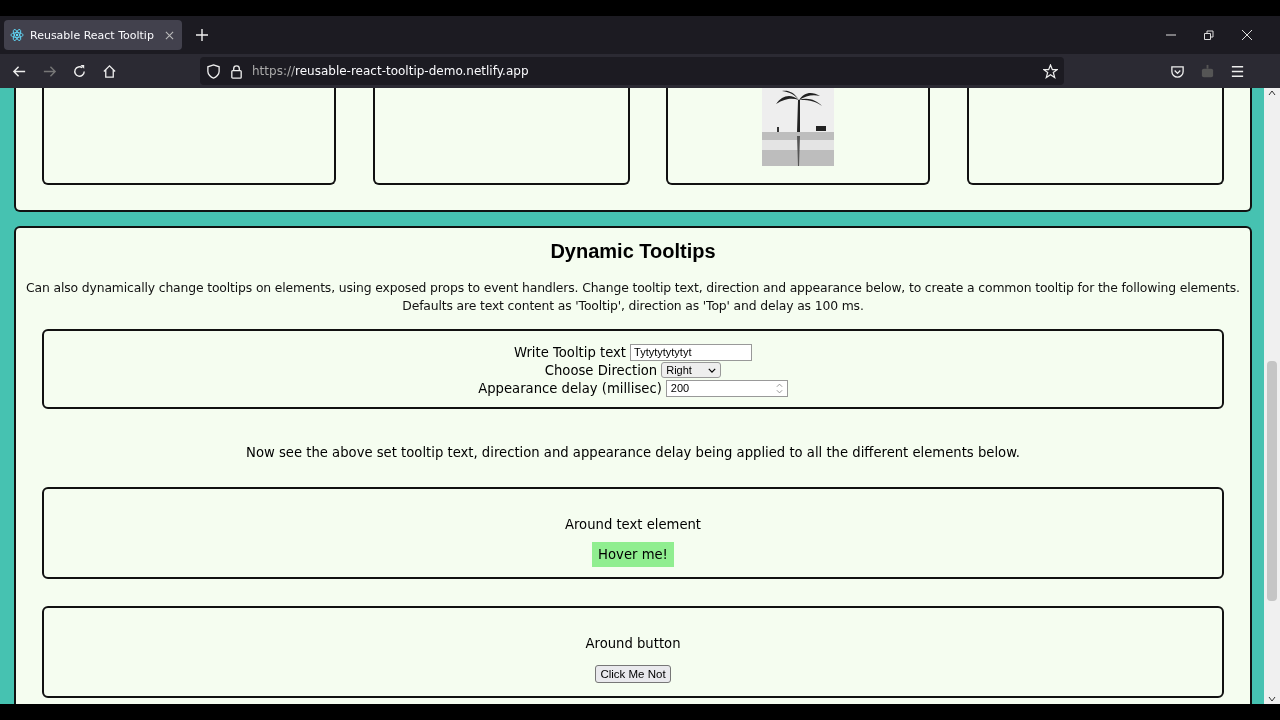  I want to click on hover-target: Hover me!, so click(633, 554).